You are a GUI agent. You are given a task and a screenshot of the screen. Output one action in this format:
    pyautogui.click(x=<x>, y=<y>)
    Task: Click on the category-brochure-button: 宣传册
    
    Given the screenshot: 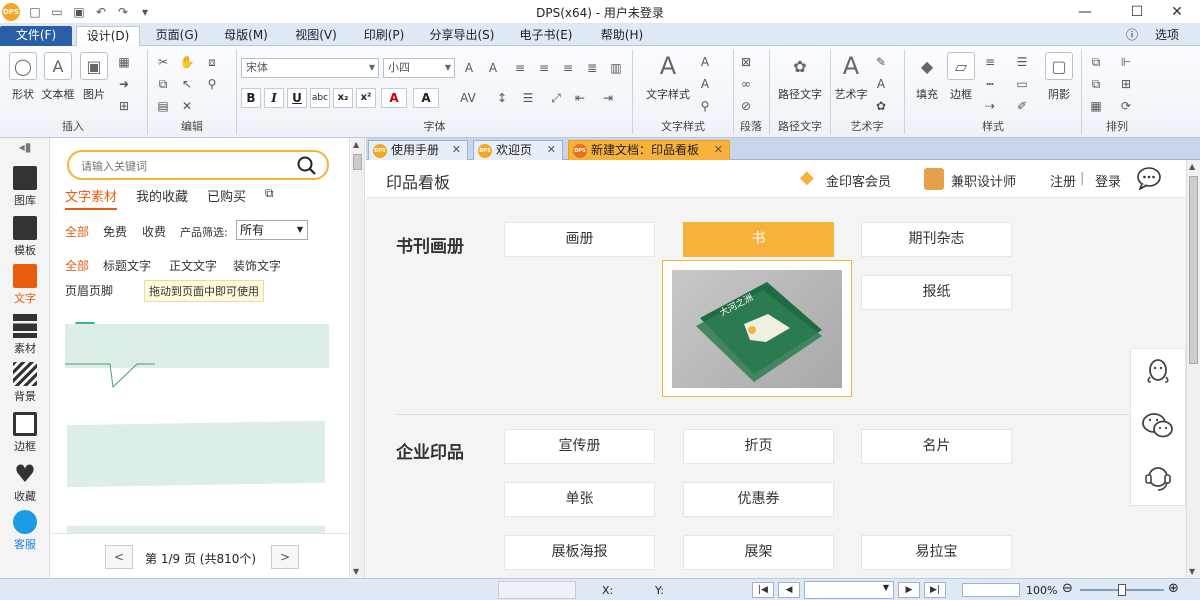 What is the action you would take?
    pyautogui.click(x=579, y=446)
    